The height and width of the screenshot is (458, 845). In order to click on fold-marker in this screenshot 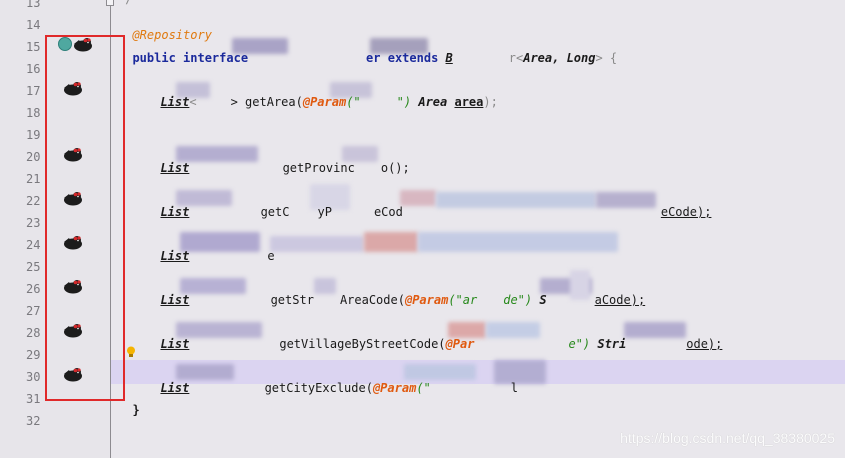, I will do `click(110, 3)`.